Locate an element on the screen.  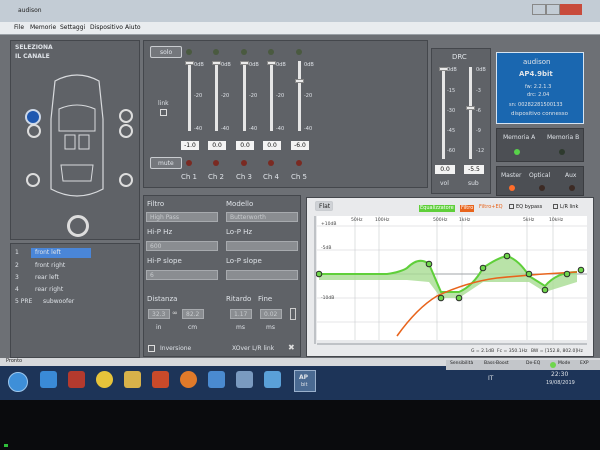
channel-row-1: 1 front left is located at coordinates (76, 253).